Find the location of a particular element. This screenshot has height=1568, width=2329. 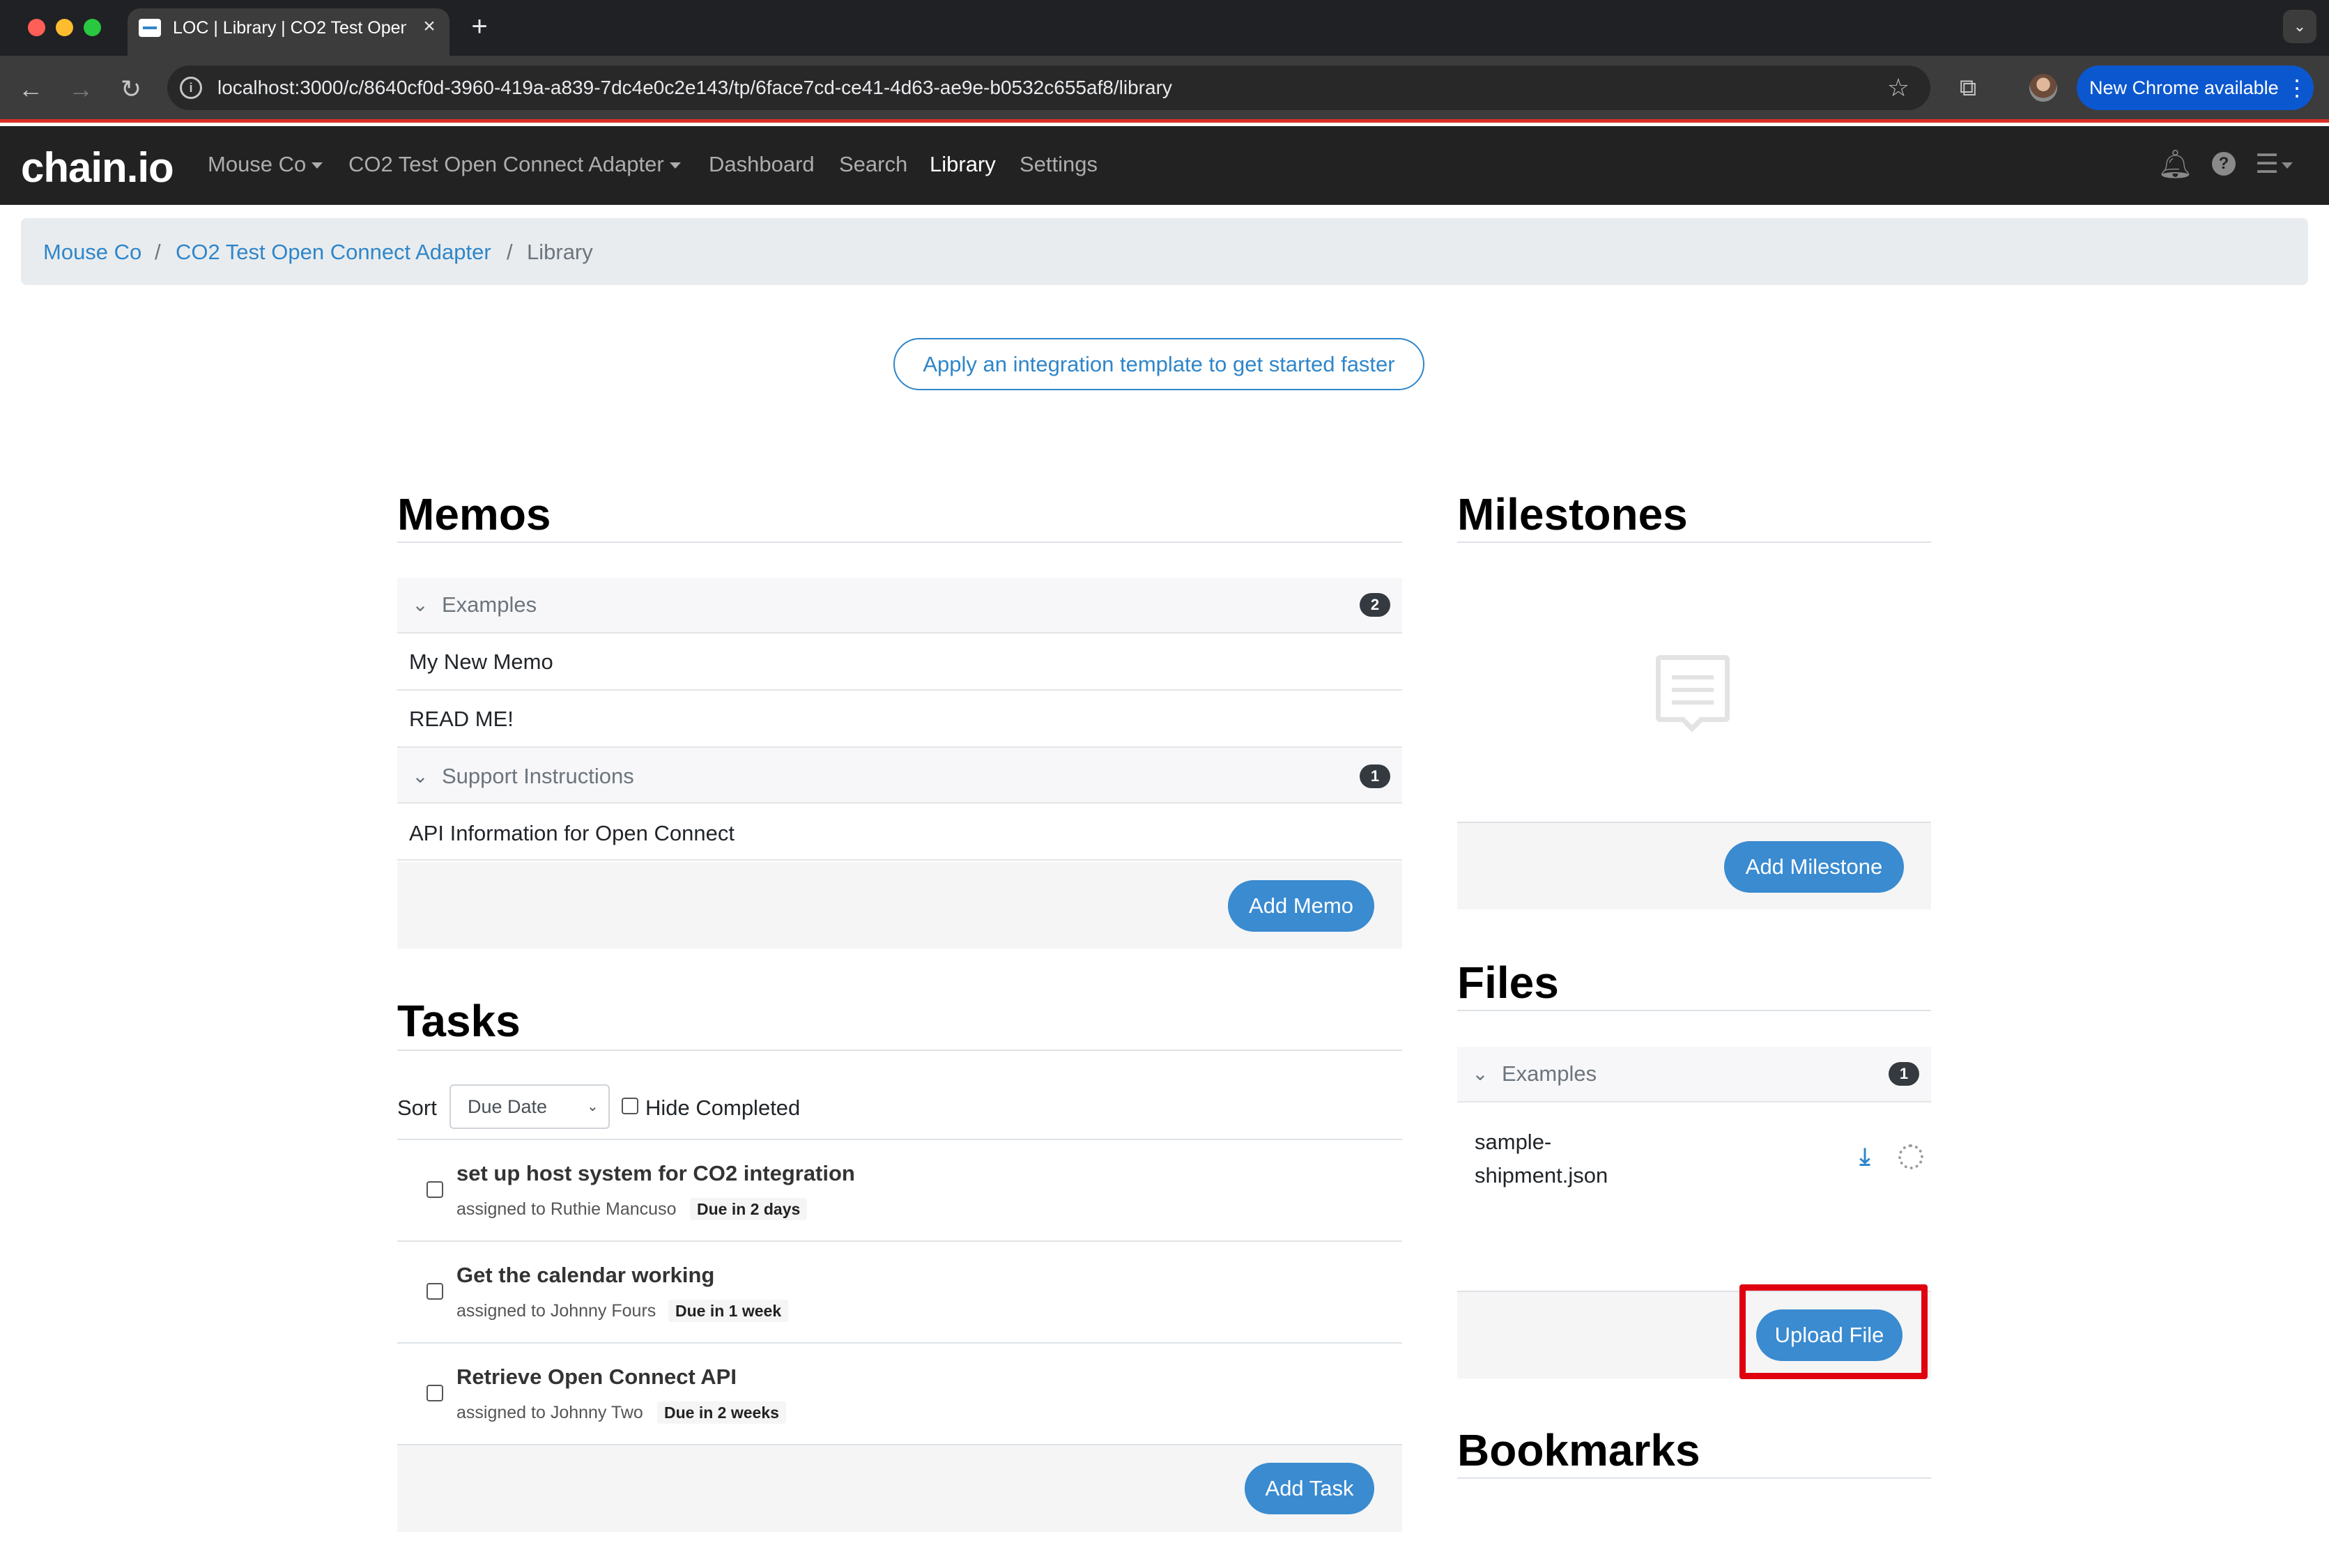

tasks-heading: Tasks is located at coordinates (459, 1021).